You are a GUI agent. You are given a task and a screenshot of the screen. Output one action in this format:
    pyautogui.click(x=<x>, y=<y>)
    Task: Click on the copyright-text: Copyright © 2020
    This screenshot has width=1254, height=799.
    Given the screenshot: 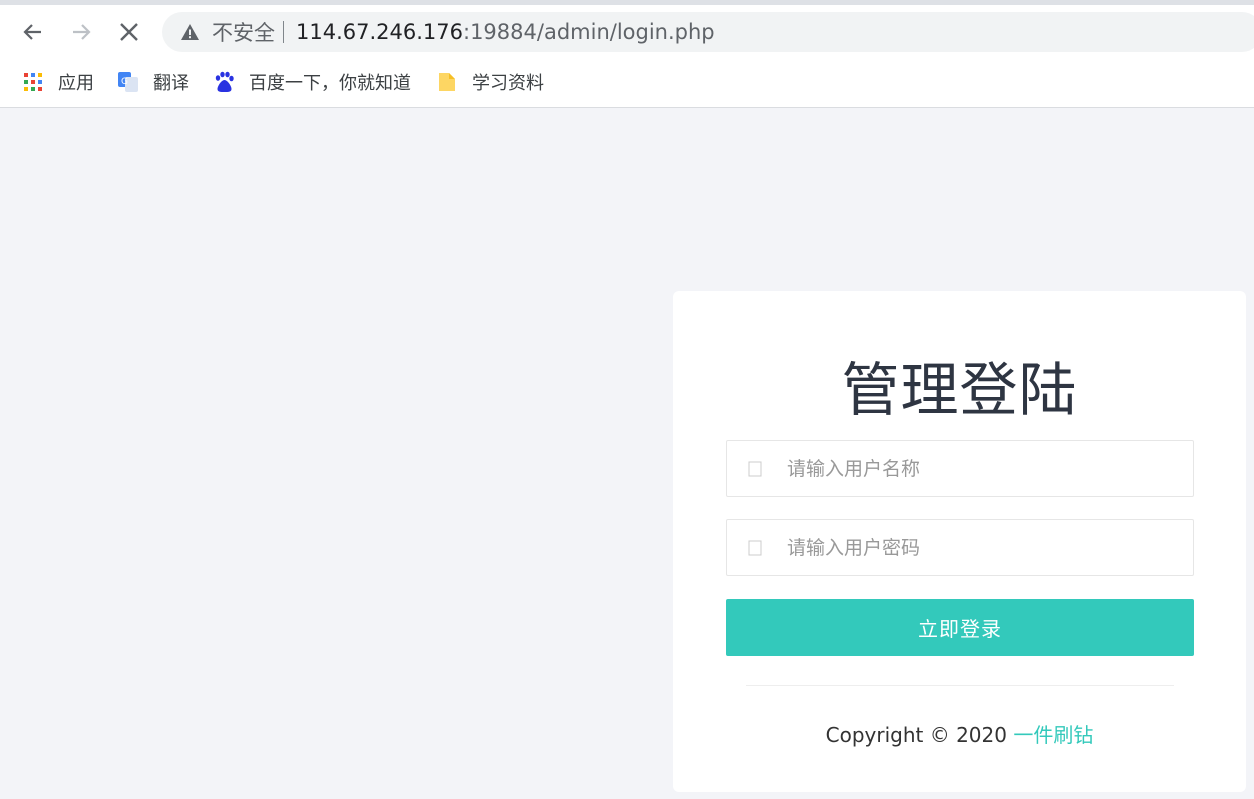 What is the action you would take?
    pyautogui.click(x=919, y=735)
    